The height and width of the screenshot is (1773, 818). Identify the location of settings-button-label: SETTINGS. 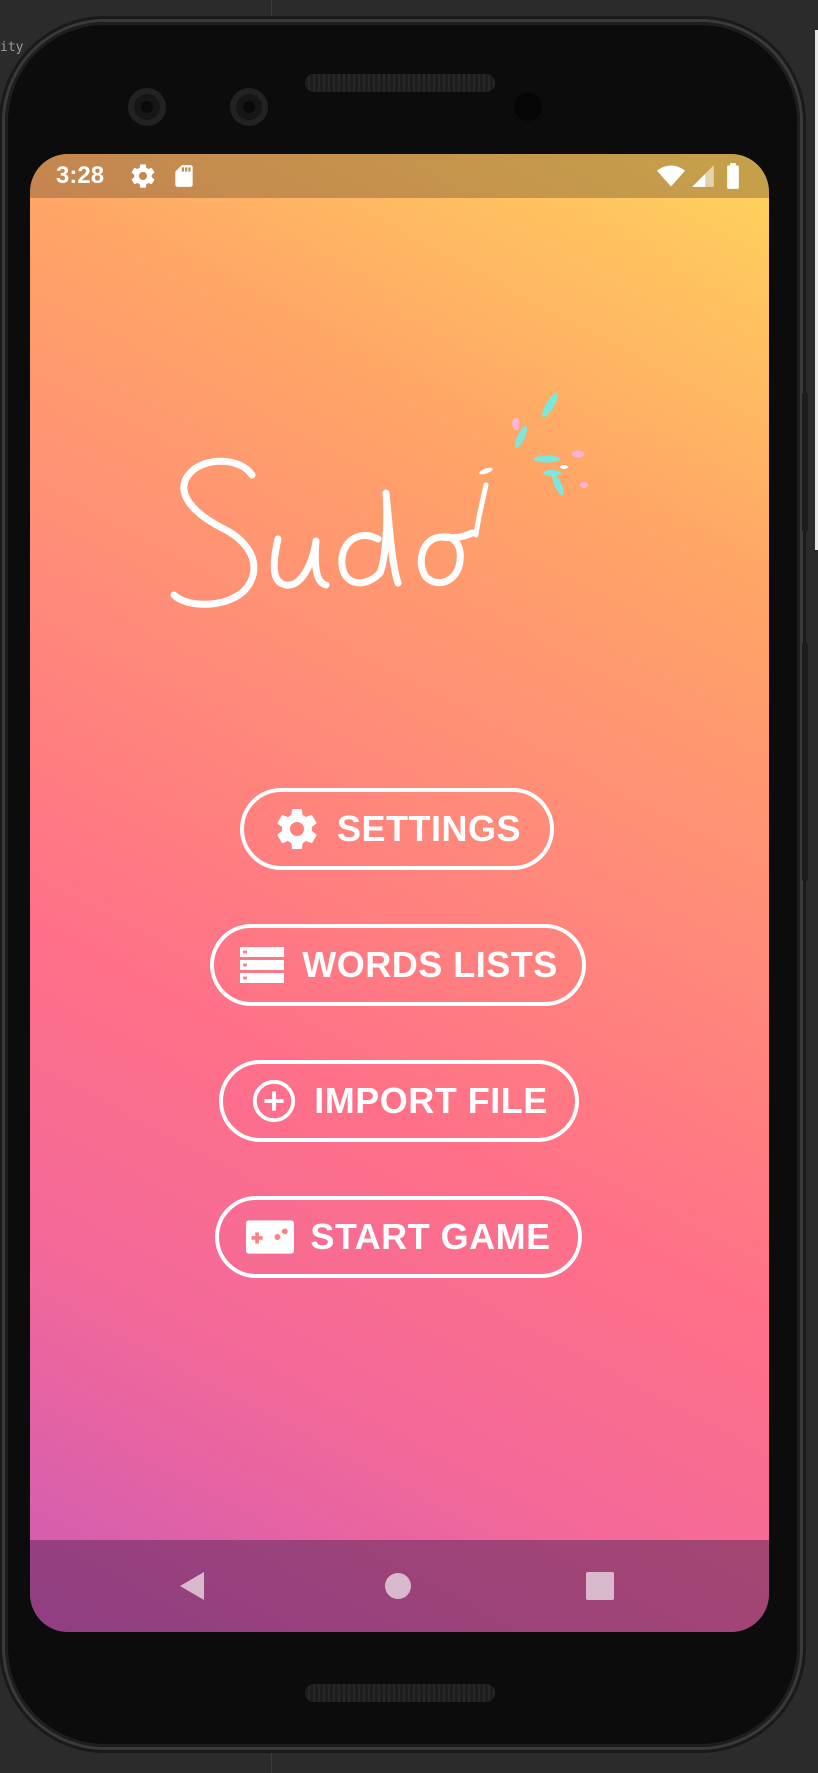
(429, 828).